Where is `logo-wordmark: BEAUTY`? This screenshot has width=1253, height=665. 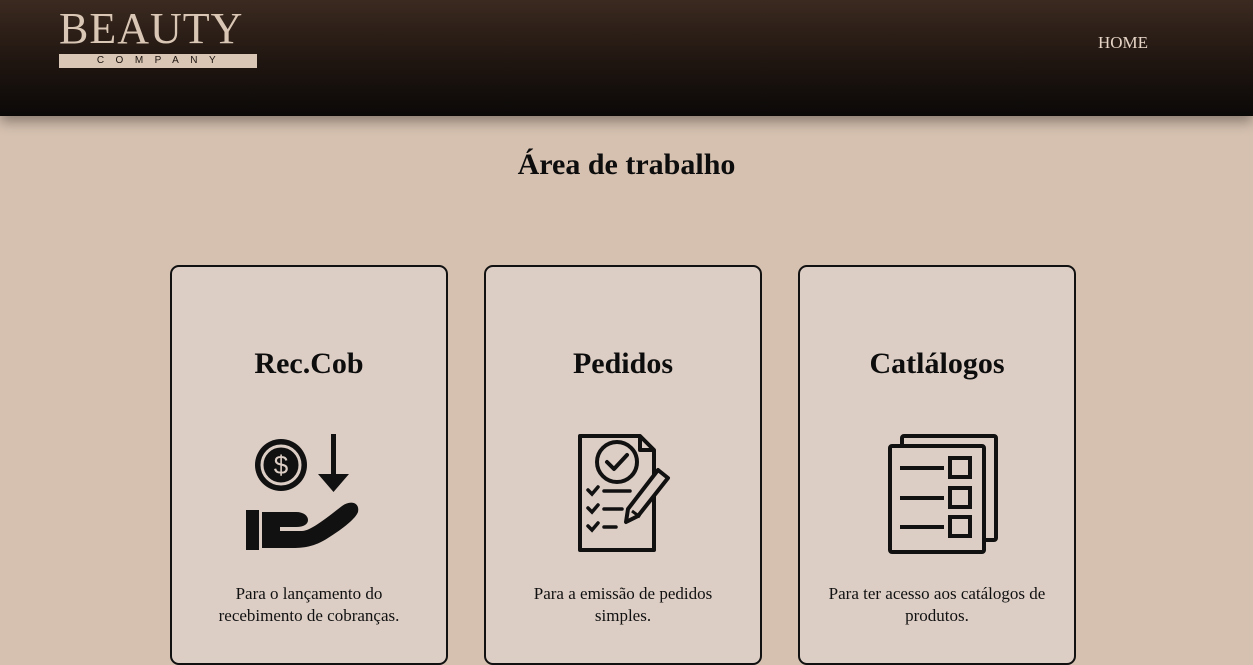 logo-wordmark: BEAUTY is located at coordinates (151, 28).